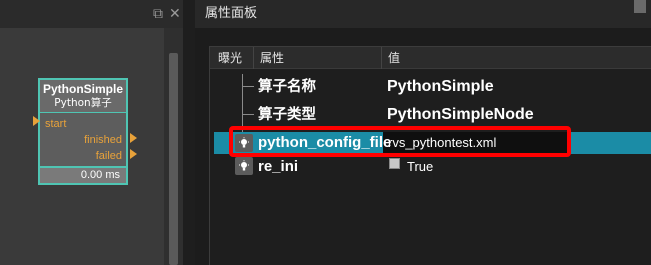 This screenshot has height=265, width=651. Describe the element at coordinates (278, 166) in the screenshot. I see `property-name: re_ini` at that location.